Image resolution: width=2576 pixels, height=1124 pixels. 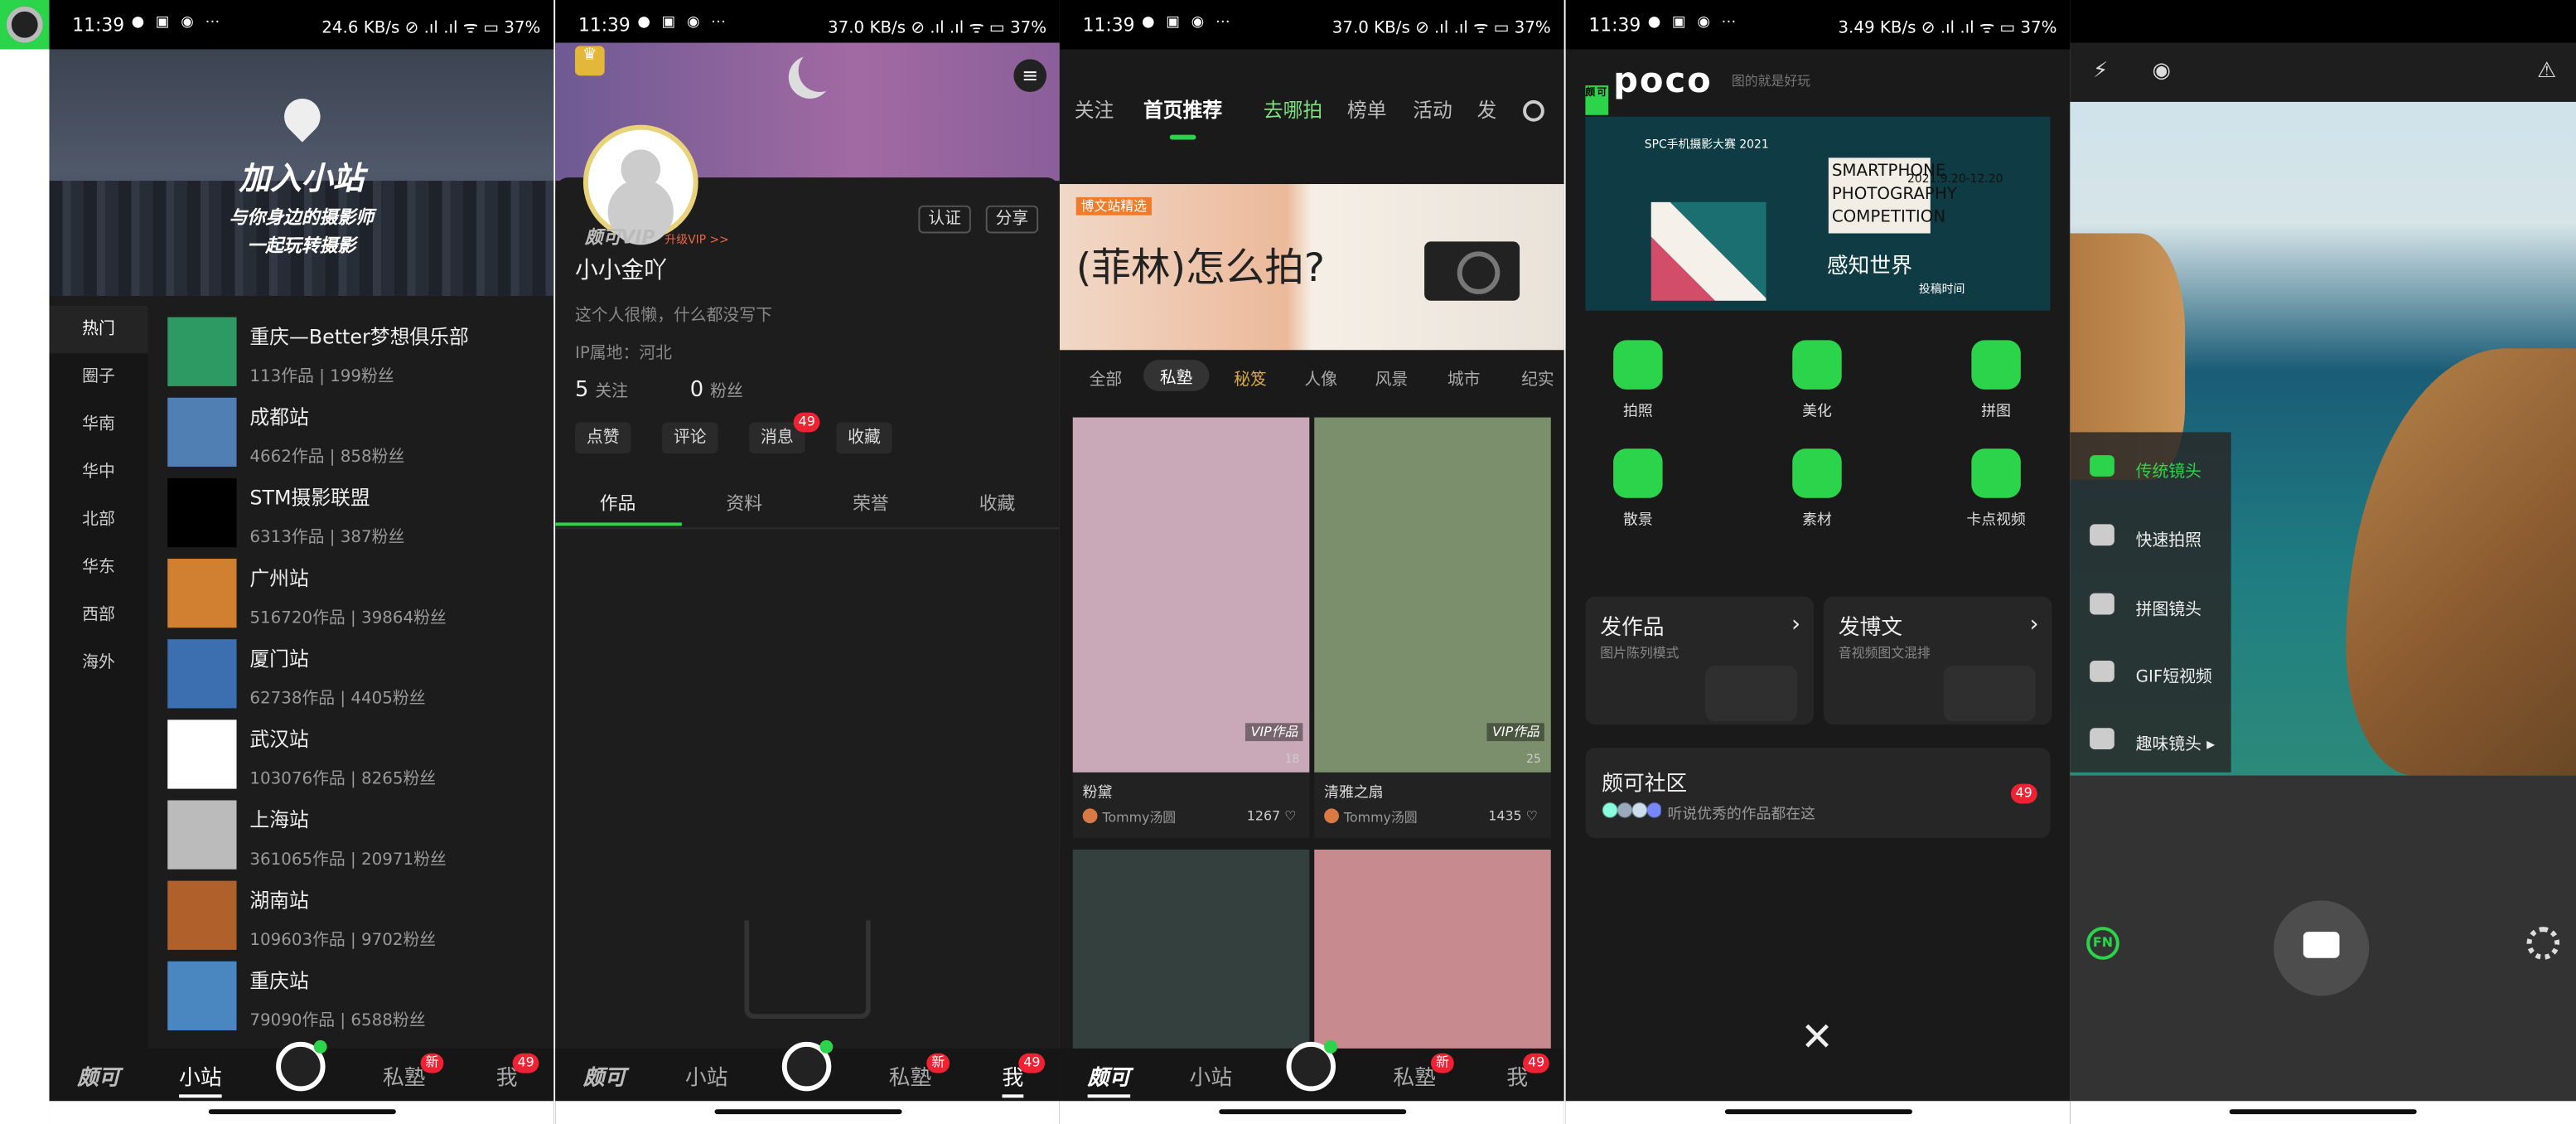 What do you see at coordinates (602, 438) in the screenshot?
I see `likes-chip: 点赞` at bounding box center [602, 438].